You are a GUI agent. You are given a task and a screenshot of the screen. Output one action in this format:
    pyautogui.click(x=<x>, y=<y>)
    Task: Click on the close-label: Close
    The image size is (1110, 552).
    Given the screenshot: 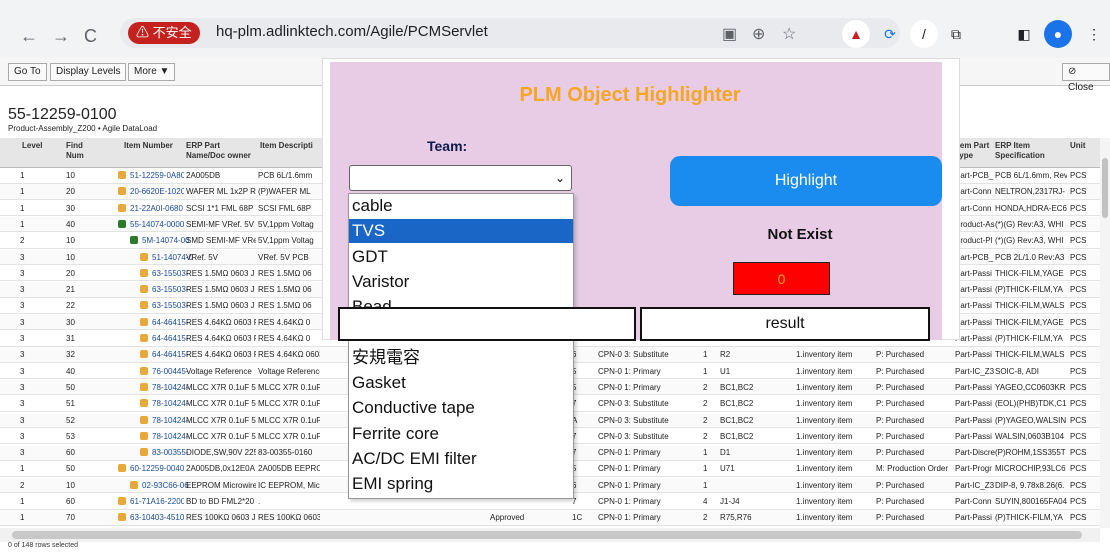 What is the action you would take?
    pyautogui.click(x=1081, y=87)
    